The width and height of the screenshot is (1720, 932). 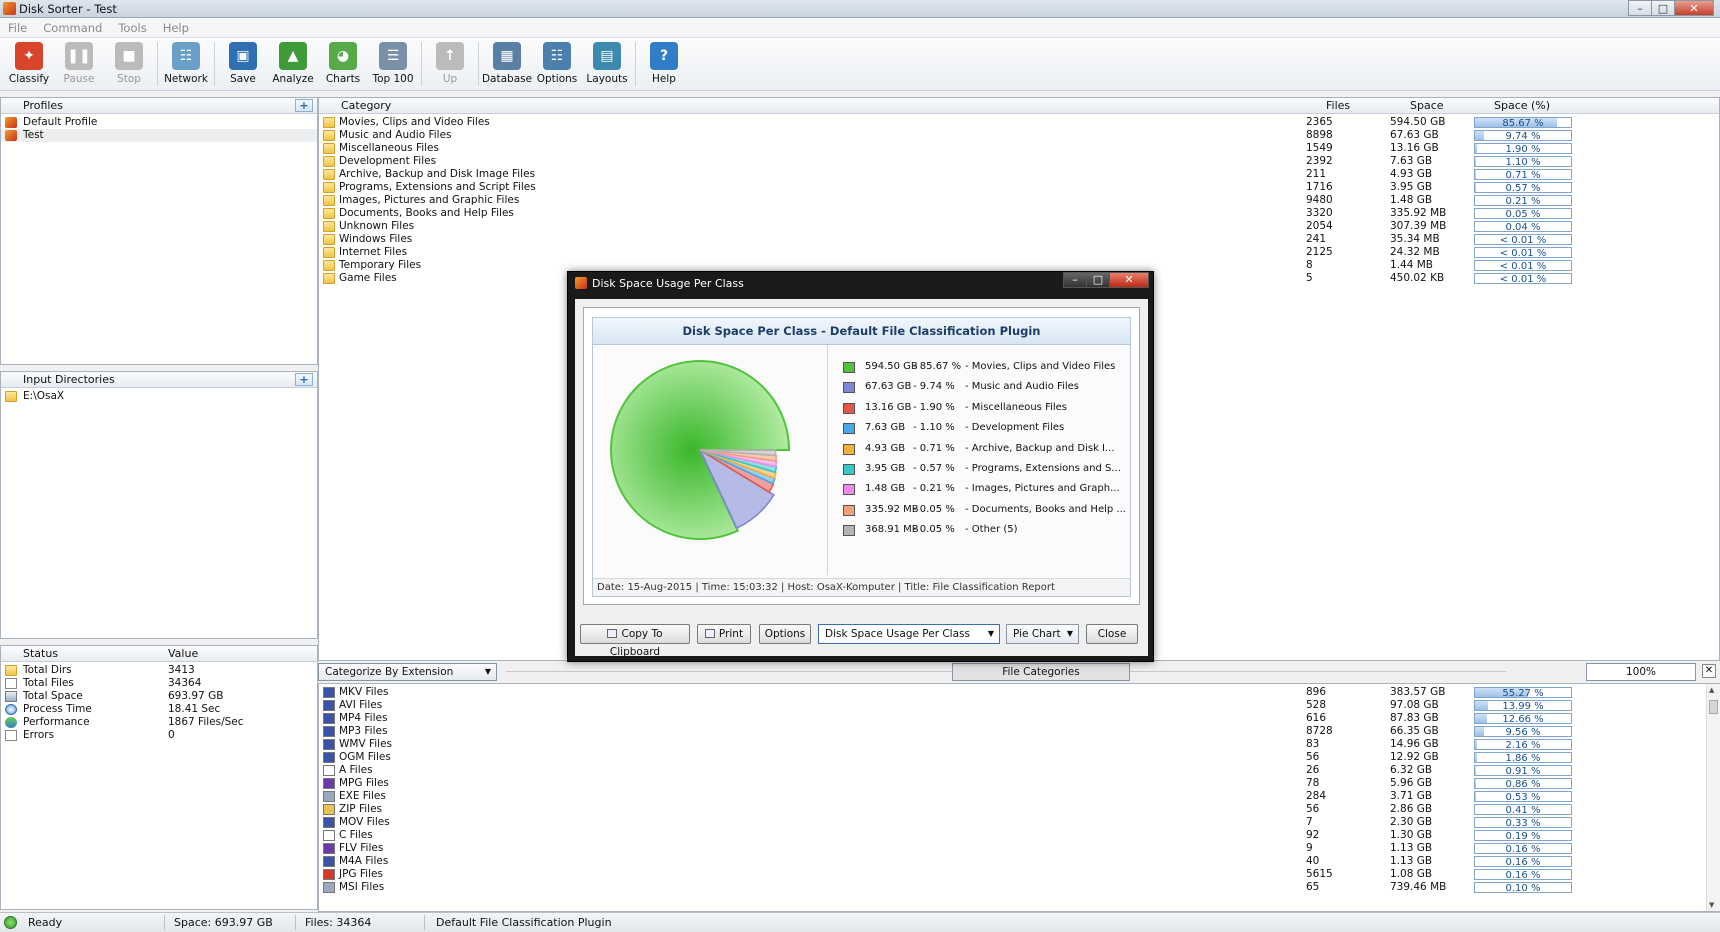 What do you see at coordinates (1019, 226) in the screenshot?
I see `table-row: Unknown Files 2054 307.39 MB 0.04 %` at bounding box center [1019, 226].